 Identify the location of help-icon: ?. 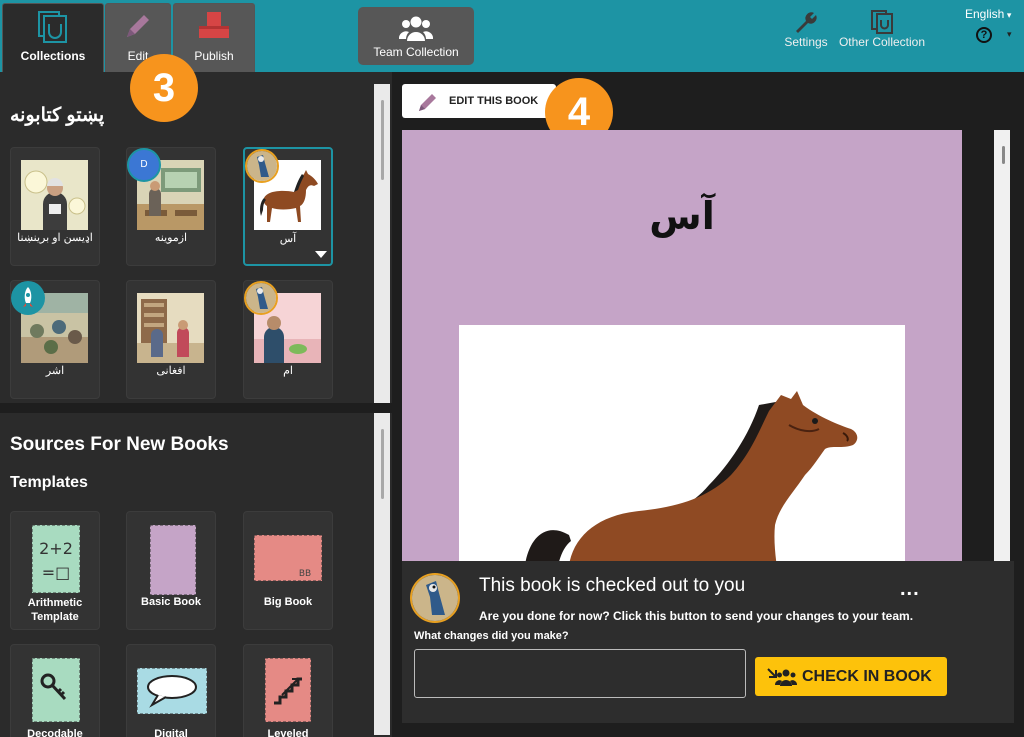
(984, 35).